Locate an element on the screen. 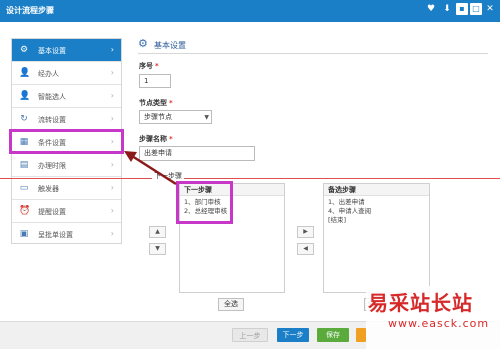 The height and width of the screenshot is (349, 500). separator-line is located at coordinates (250, 178).